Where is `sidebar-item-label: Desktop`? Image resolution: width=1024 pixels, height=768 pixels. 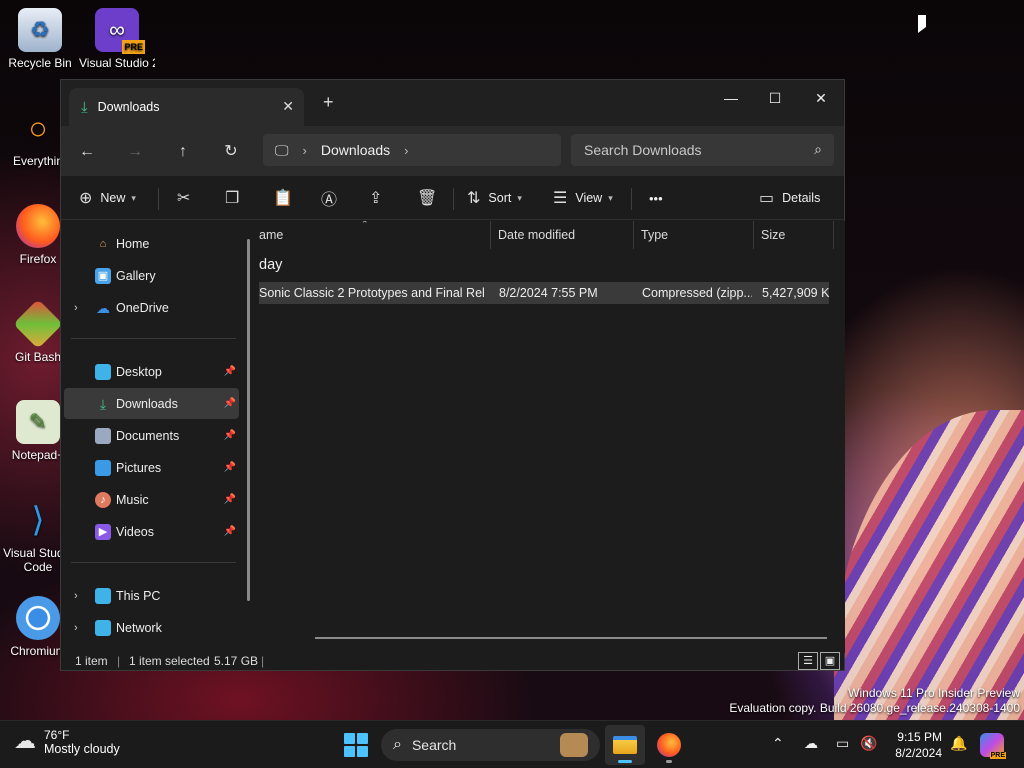
sidebar-item-label: Desktop is located at coordinates (139, 371).